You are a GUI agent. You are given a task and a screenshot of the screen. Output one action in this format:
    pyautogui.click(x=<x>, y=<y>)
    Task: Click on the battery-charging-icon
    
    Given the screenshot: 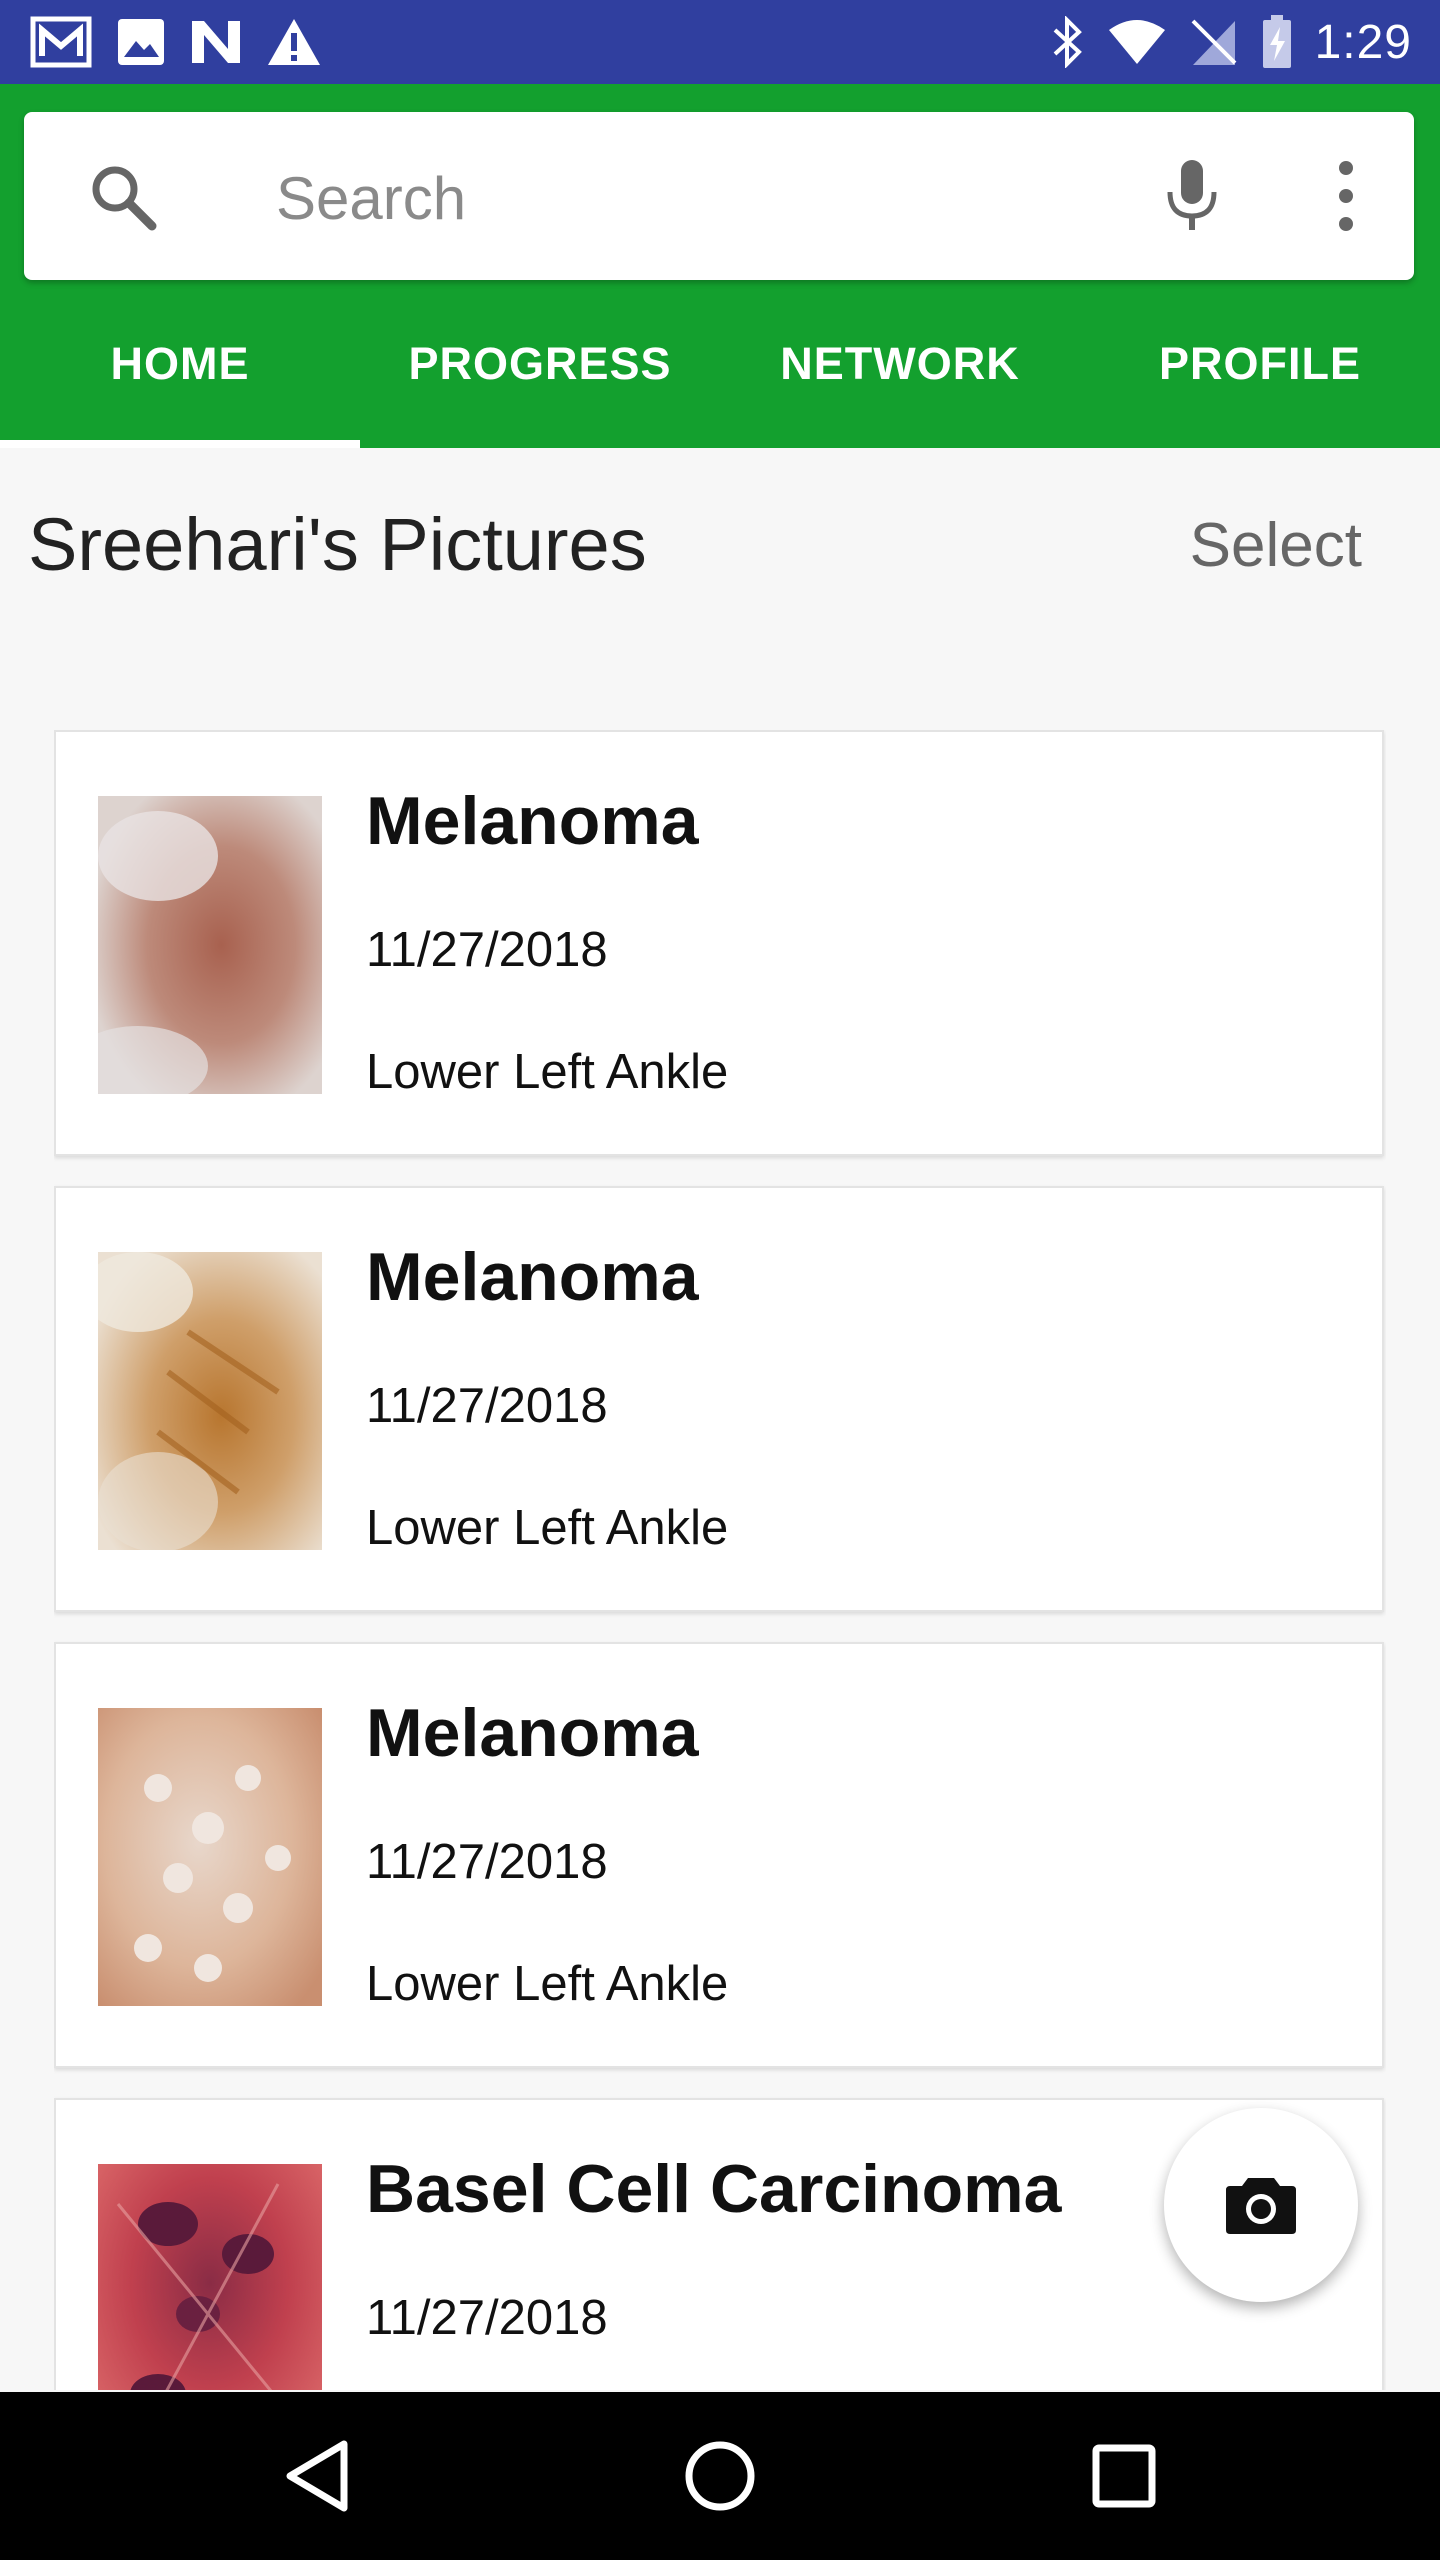 What is the action you would take?
    pyautogui.click(x=1276, y=41)
    